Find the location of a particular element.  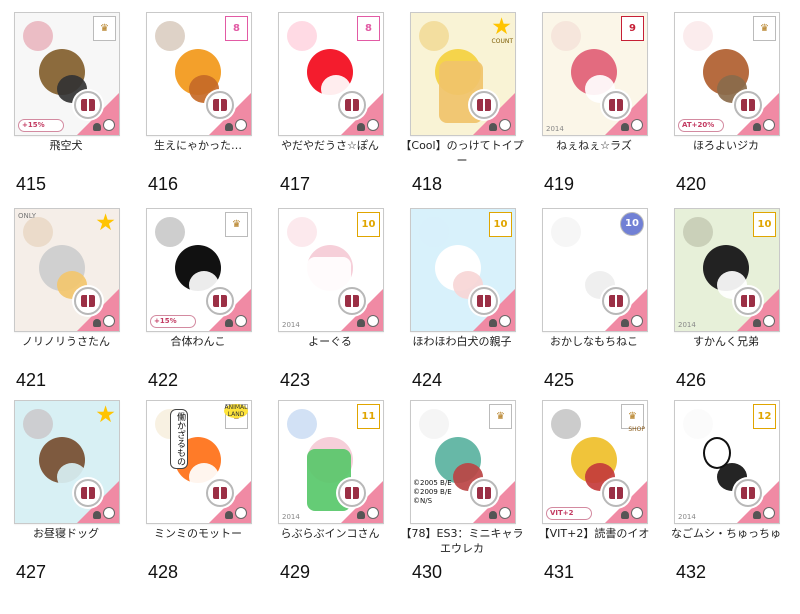

collection-item: ♛ SHOP VIT+2 【VIT+2】読書のイオ 431 is located at coordinates (594, 486).